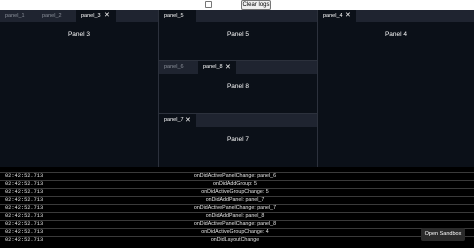 Image resolution: width=474 pixels, height=248 pixels. What do you see at coordinates (238, 120) in the screenshot?
I see `tab-bar: panel_7 ✕` at bounding box center [238, 120].